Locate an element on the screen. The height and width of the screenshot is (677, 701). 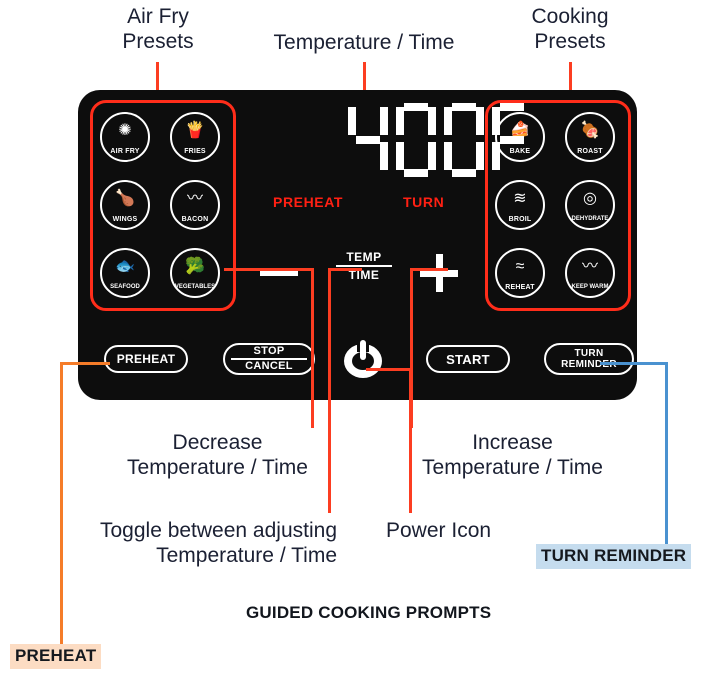
label-temperature-time: Temperature / Time is located at coordinates (364, 42).